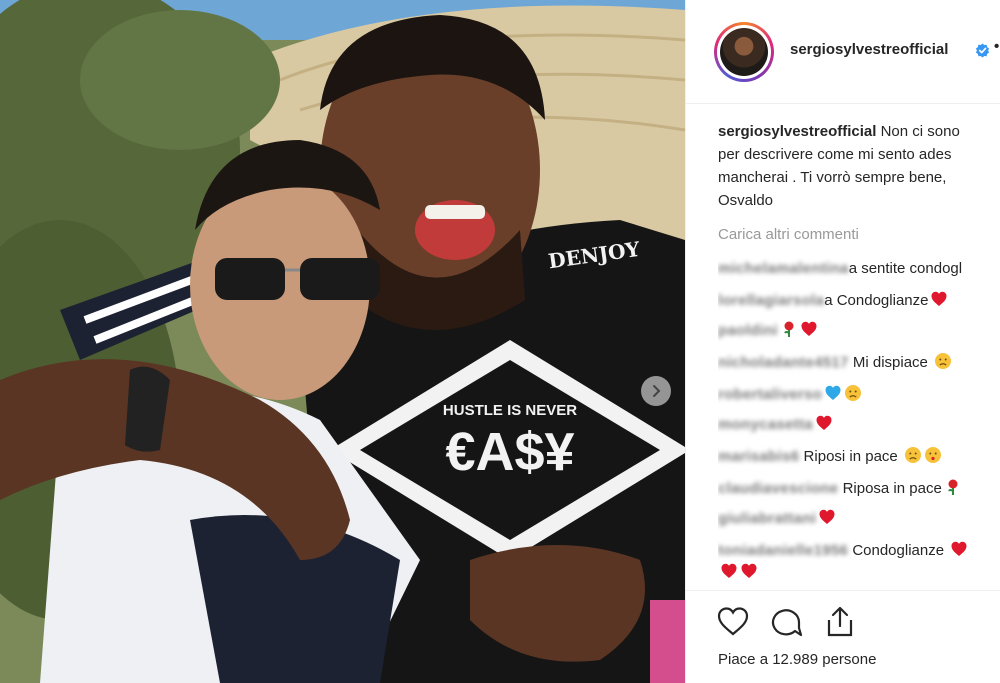  I want to click on comment-row: robertaliverso, so click(859, 395).